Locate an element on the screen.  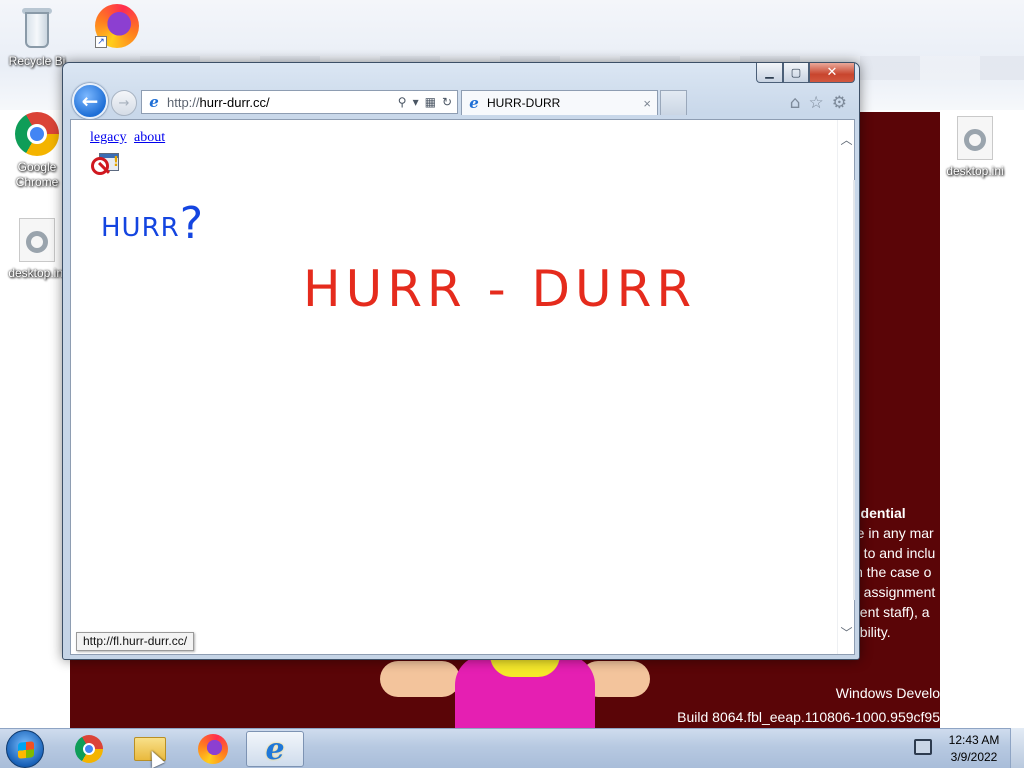
address-domain: hurr-durr.cc/ is located at coordinates (234, 102).